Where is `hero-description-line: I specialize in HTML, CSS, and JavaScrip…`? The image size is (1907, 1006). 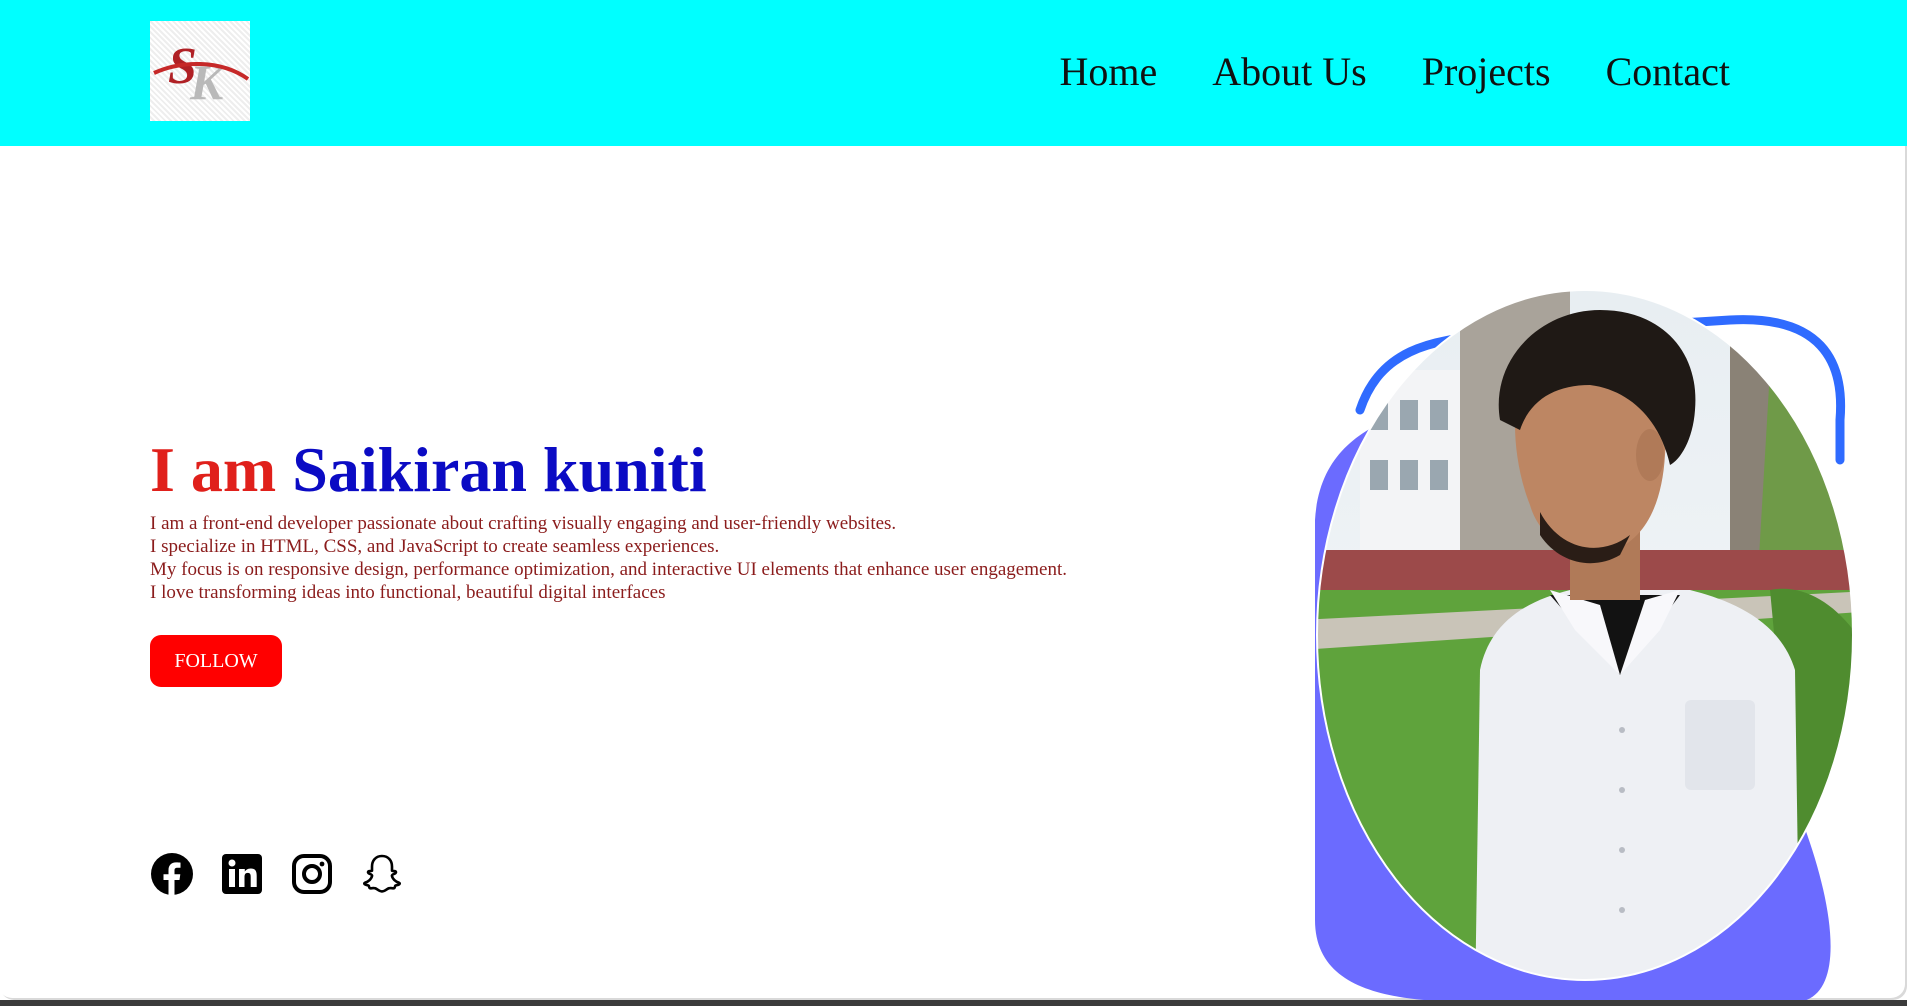 hero-description-line: I specialize in HTML, CSS, and JavaScrip… is located at coordinates (435, 546).